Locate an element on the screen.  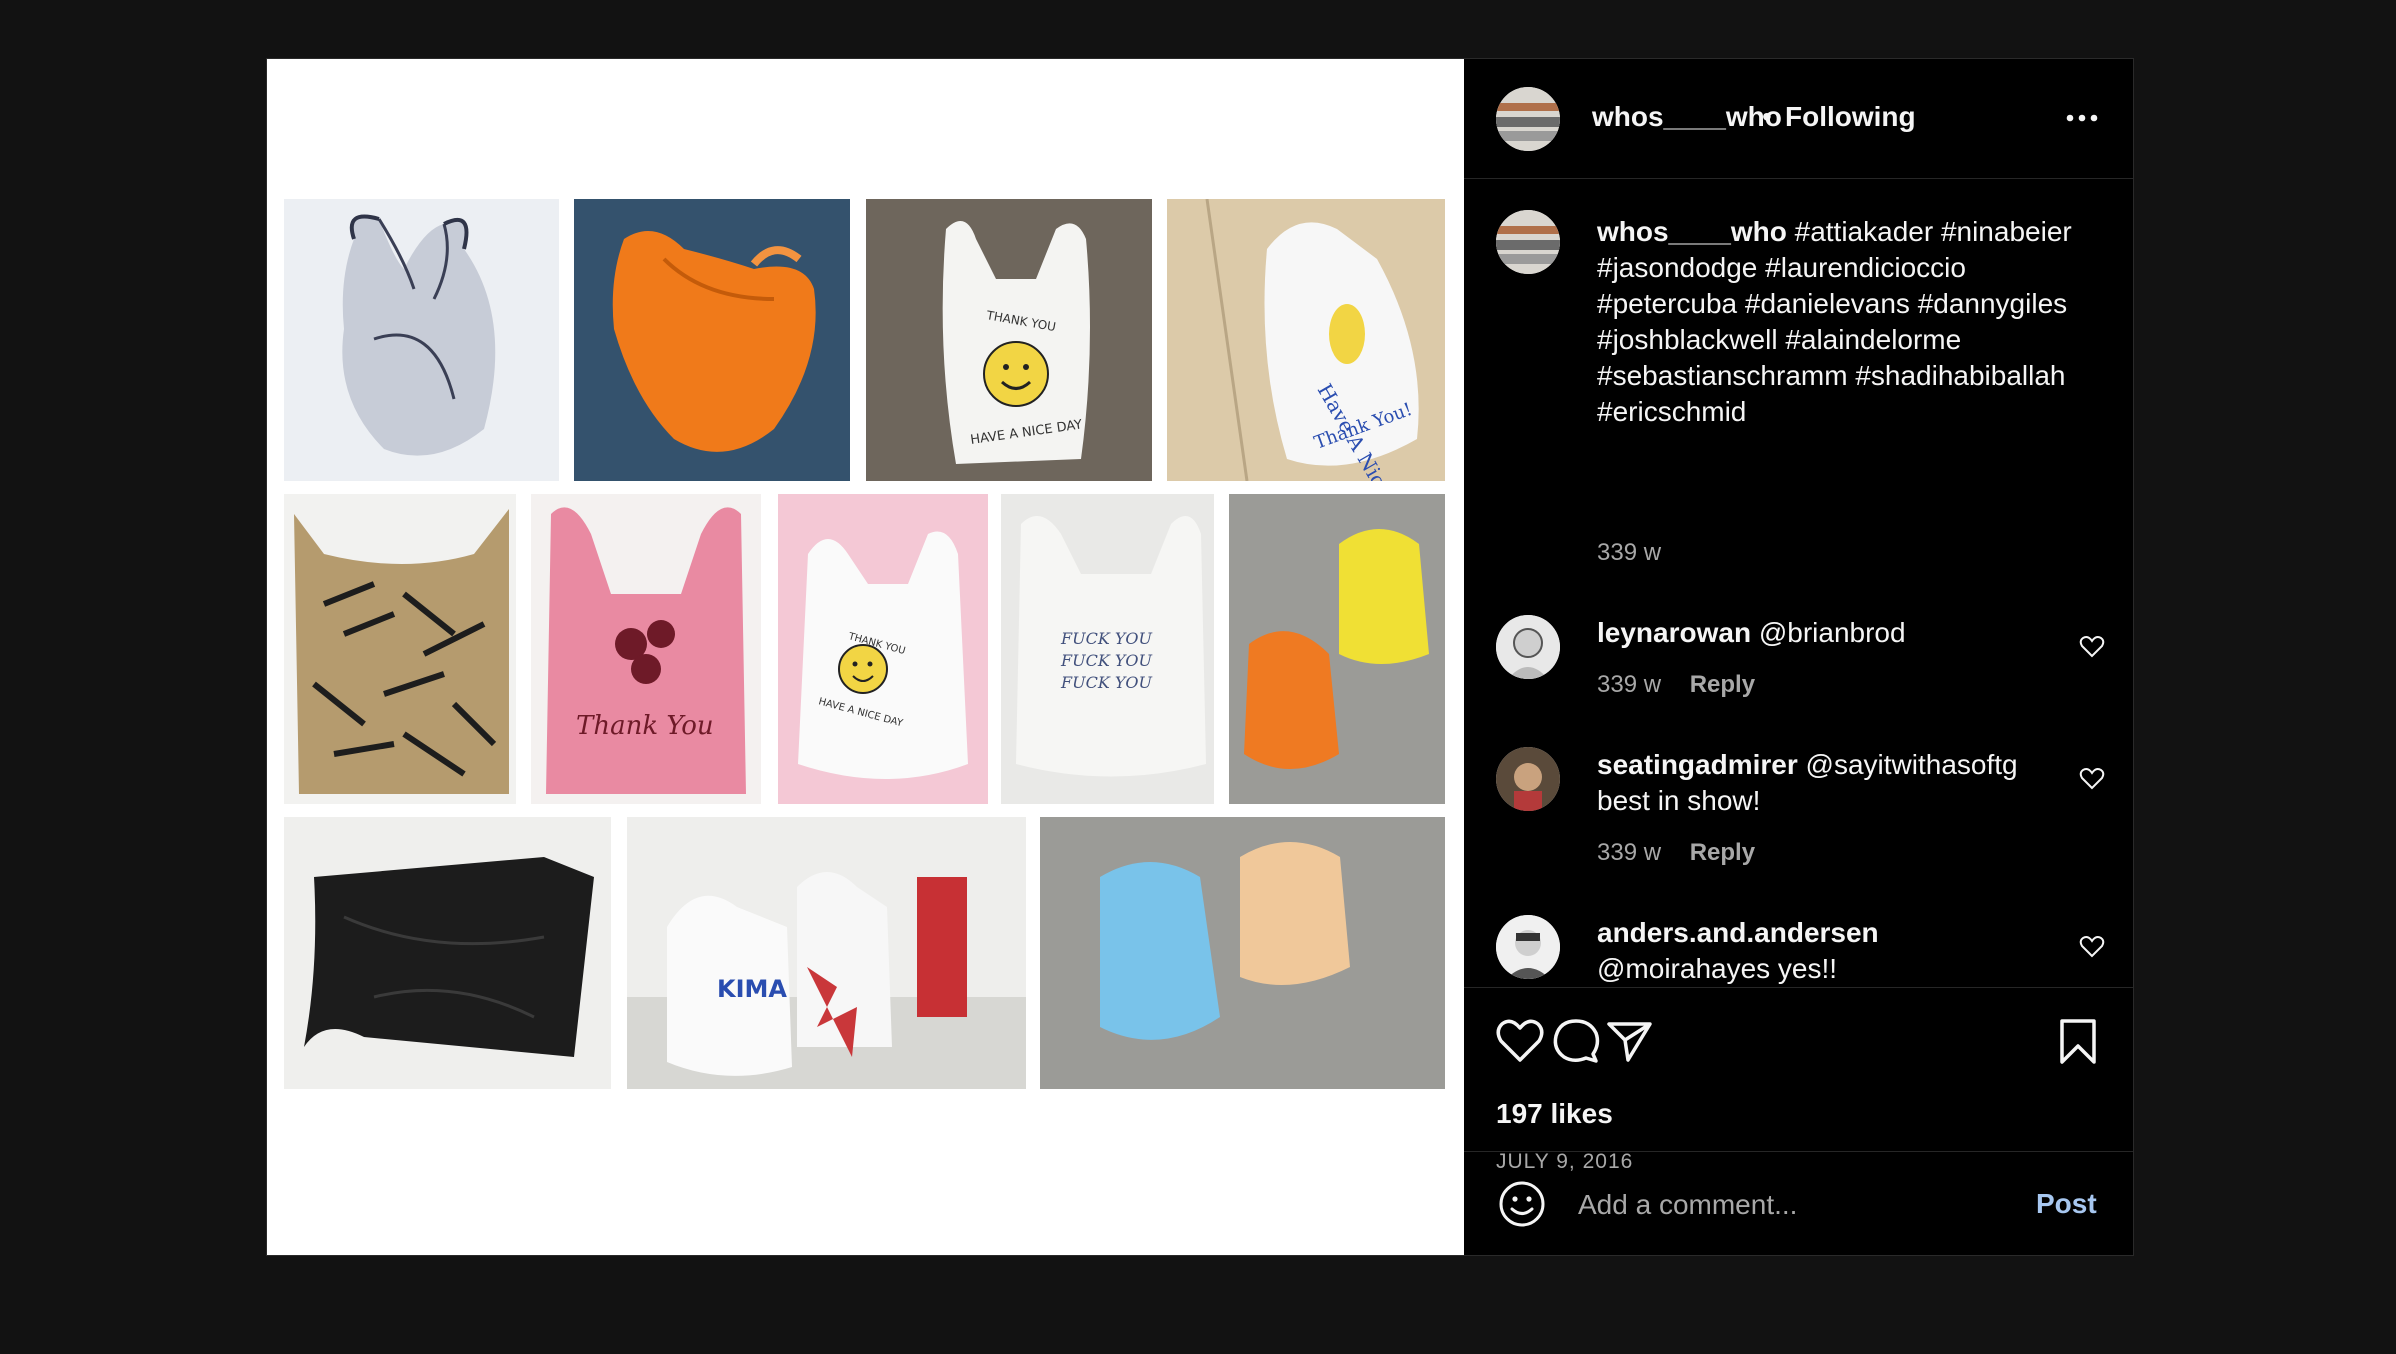
avatar is located at coordinates (1528, 119).